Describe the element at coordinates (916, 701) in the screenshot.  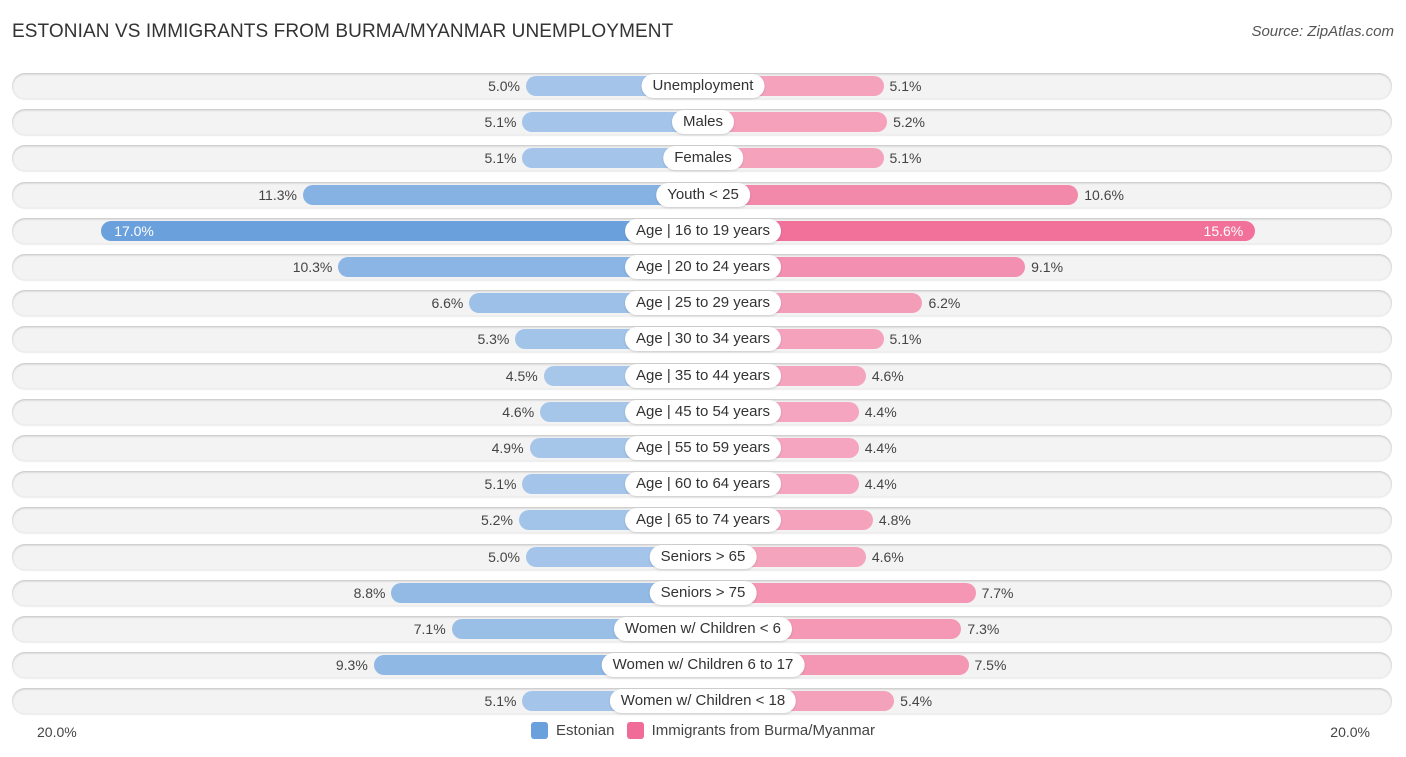
I see `value-label-immigrants: 5.4%` at that location.